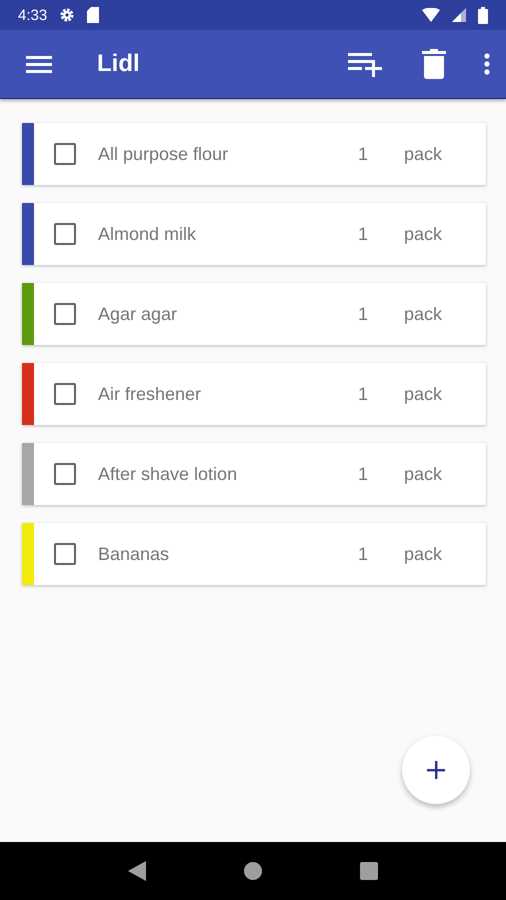 The height and width of the screenshot is (900, 506). I want to click on back-icon, so click(137, 871).